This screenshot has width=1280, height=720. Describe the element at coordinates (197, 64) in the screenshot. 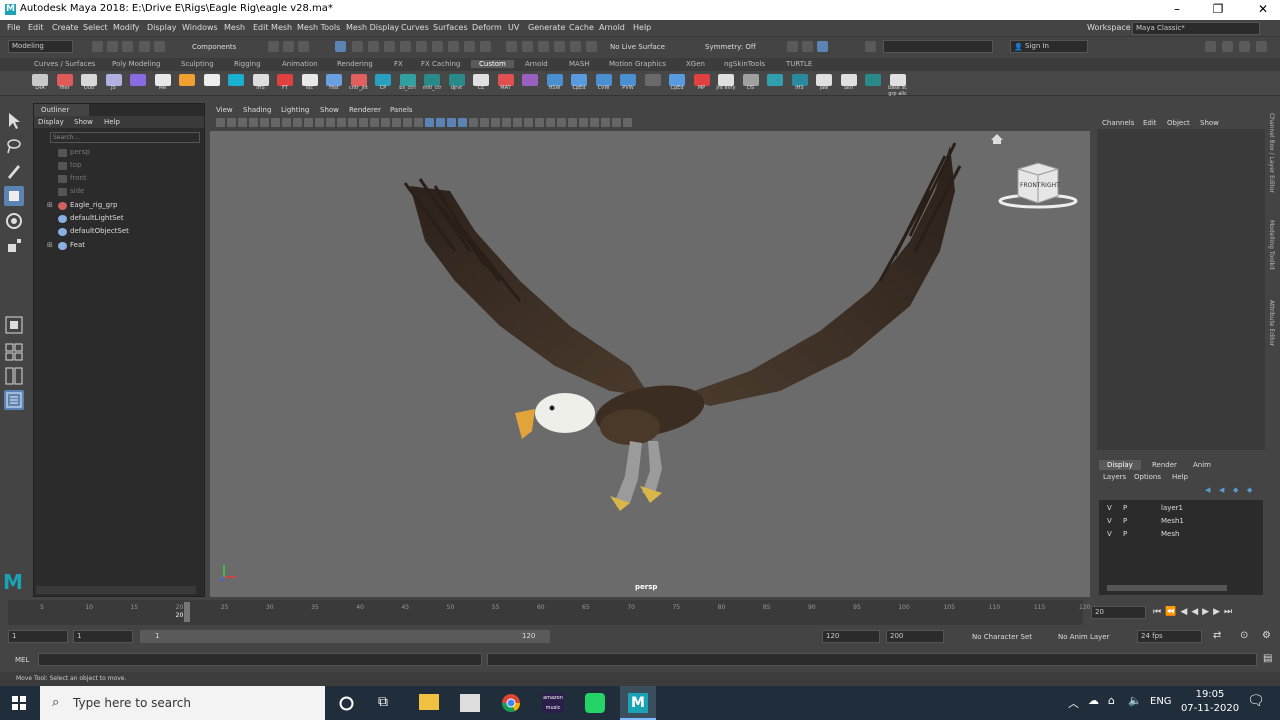

I see `shelf-tab-sculpting: Sculpting` at that location.